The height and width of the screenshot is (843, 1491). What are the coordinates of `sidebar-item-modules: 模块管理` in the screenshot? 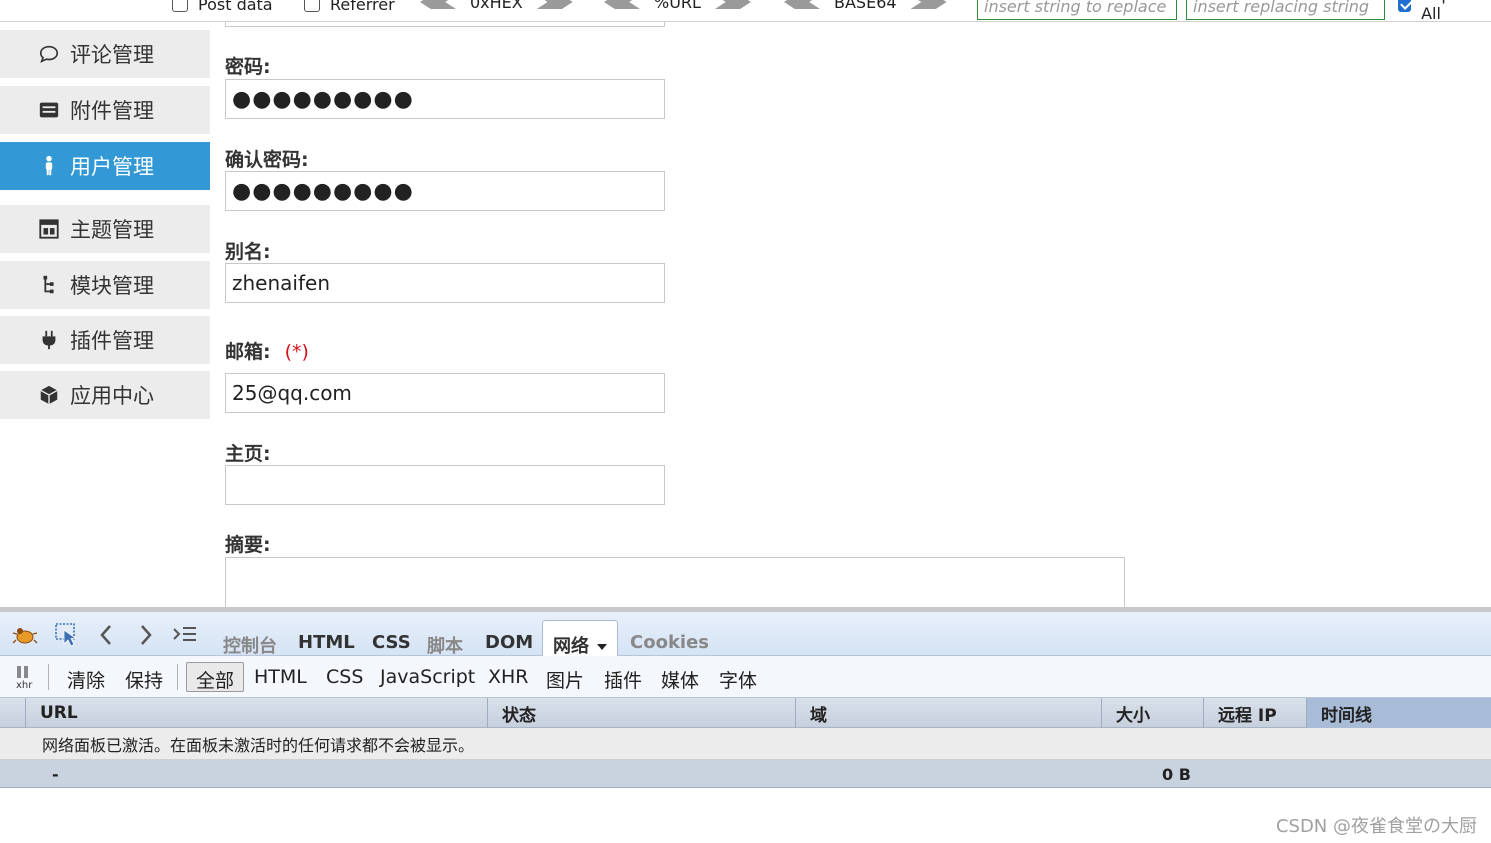 It's located at (105, 285).